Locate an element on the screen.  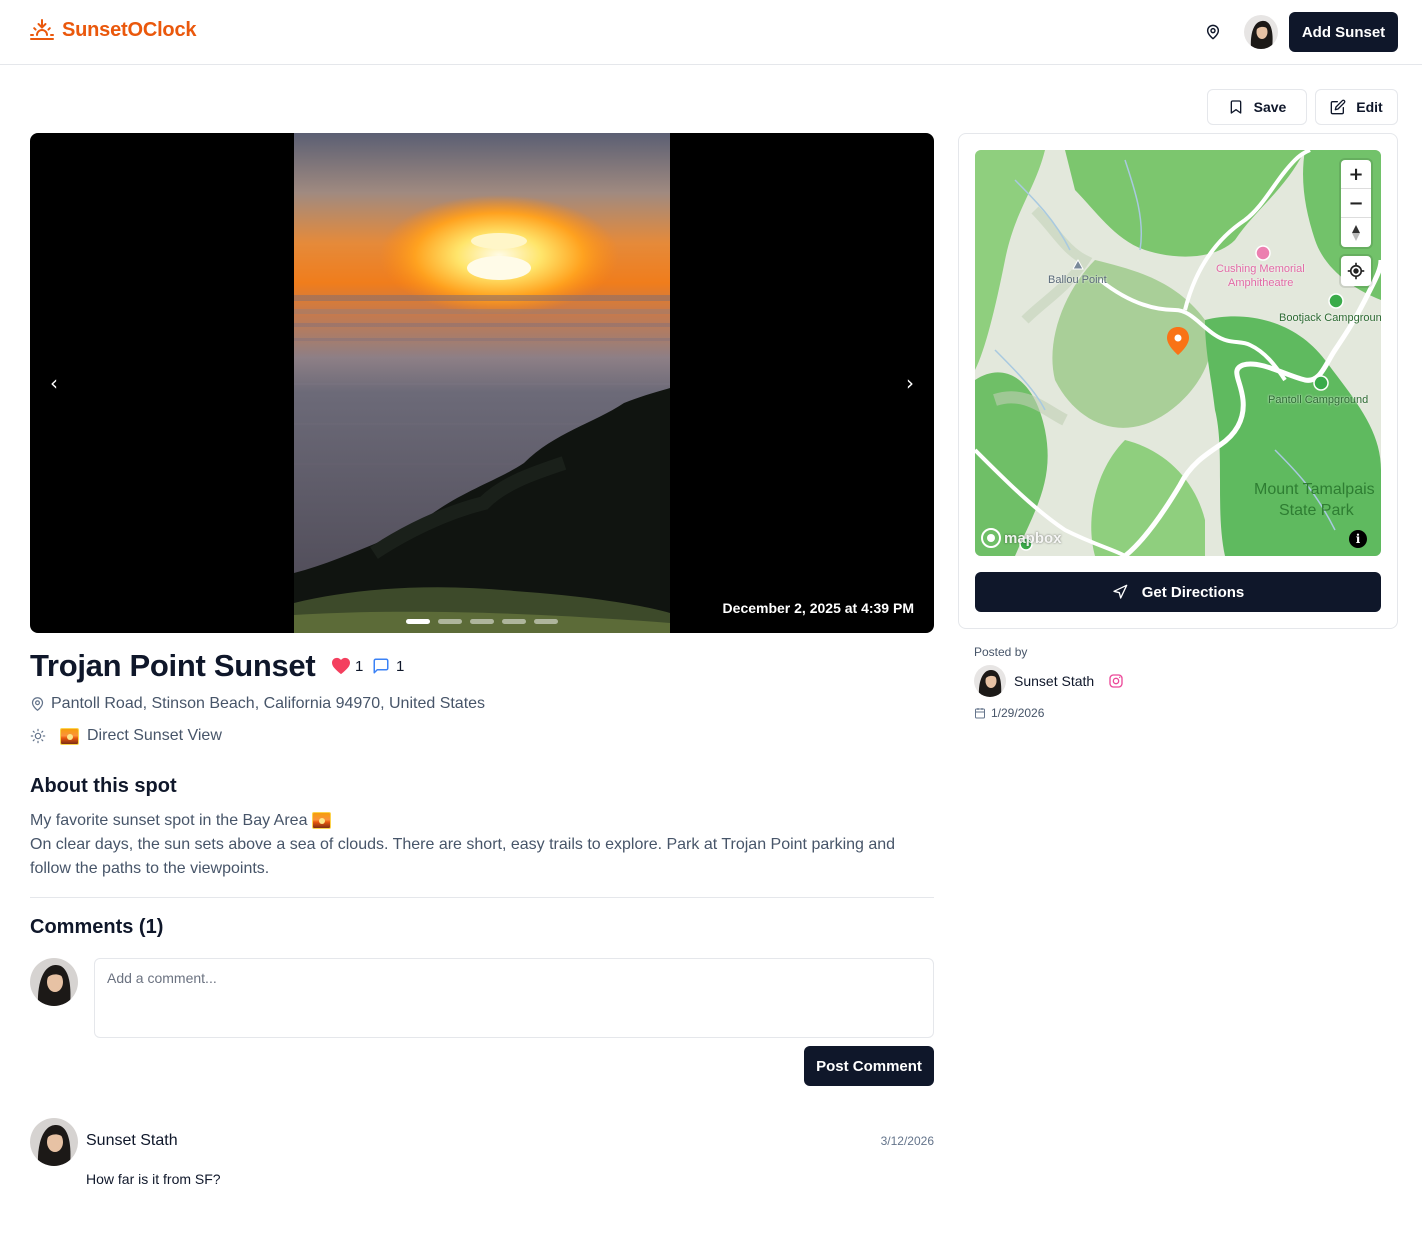
mapbox-logo-text: mapbox is located at coordinates (1033, 538).